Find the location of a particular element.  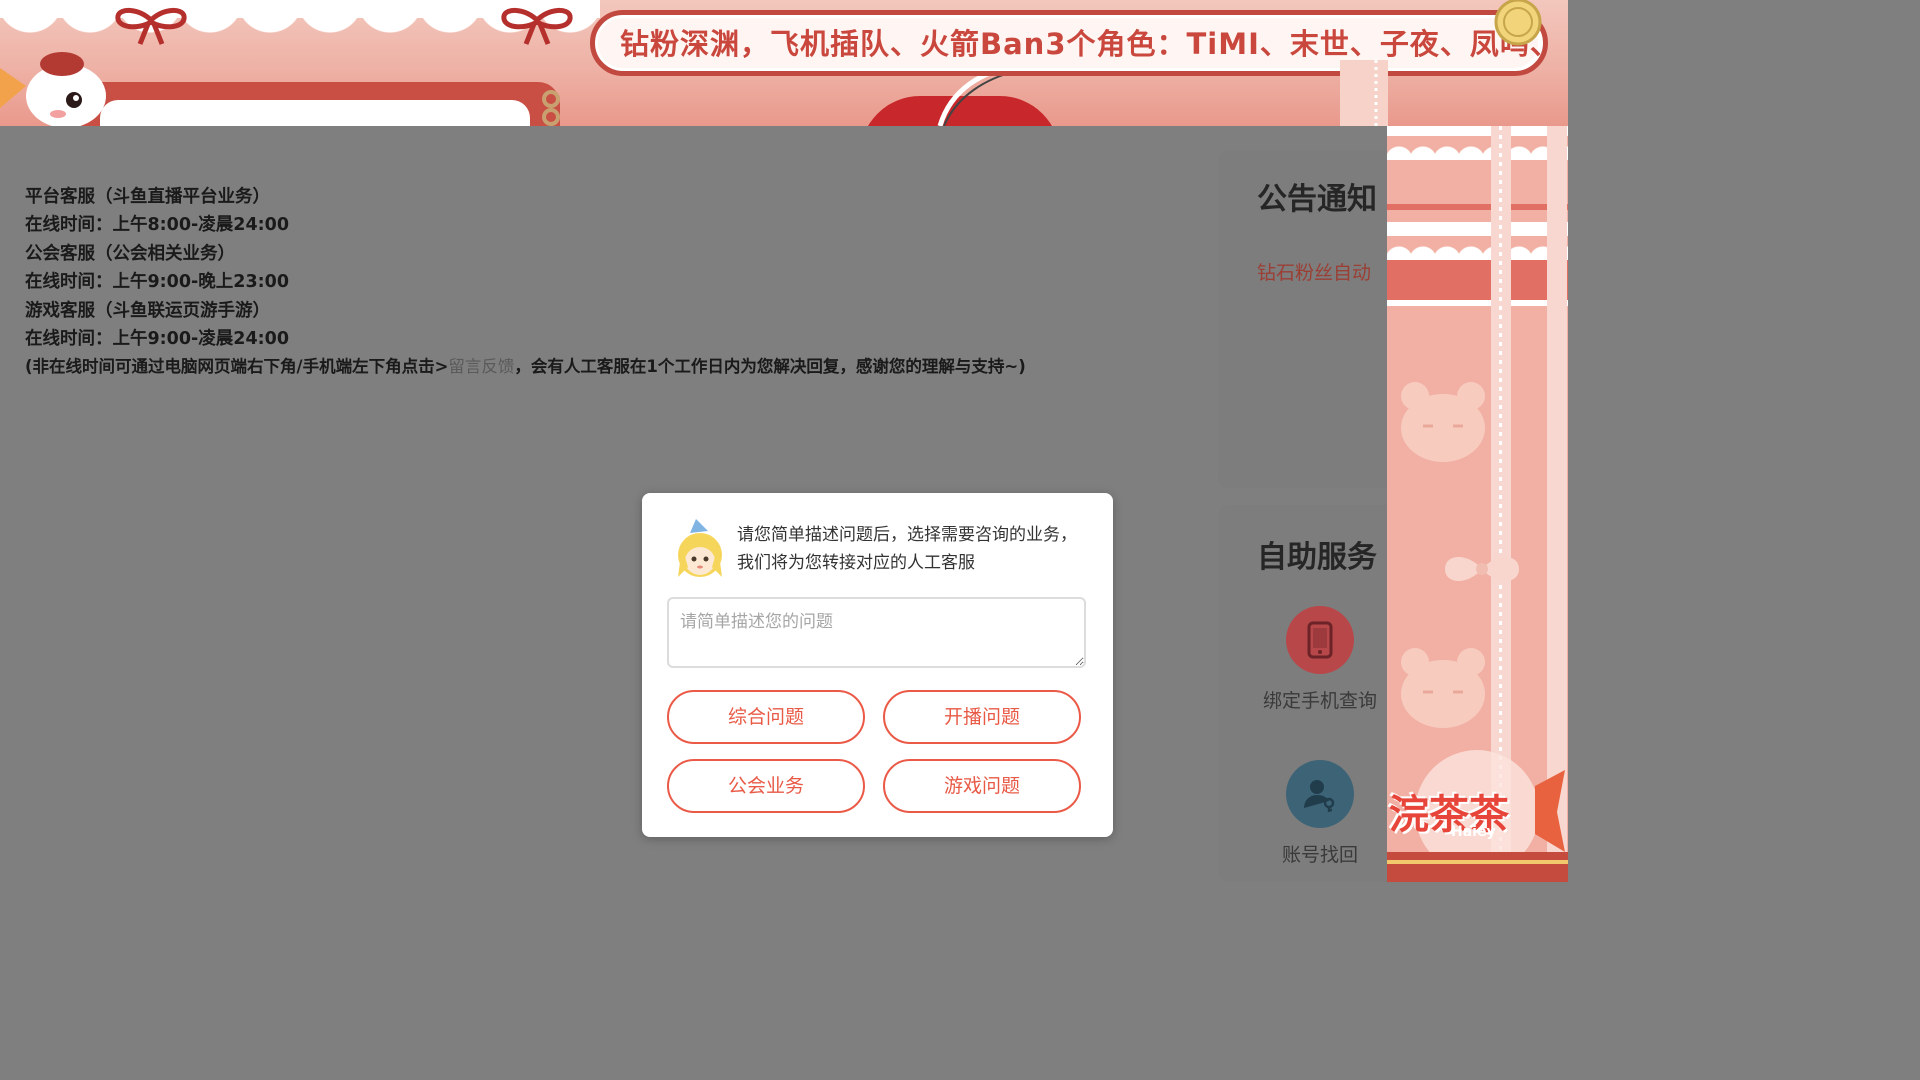

spring-ornament-icon is located at coordinates (551, 108).